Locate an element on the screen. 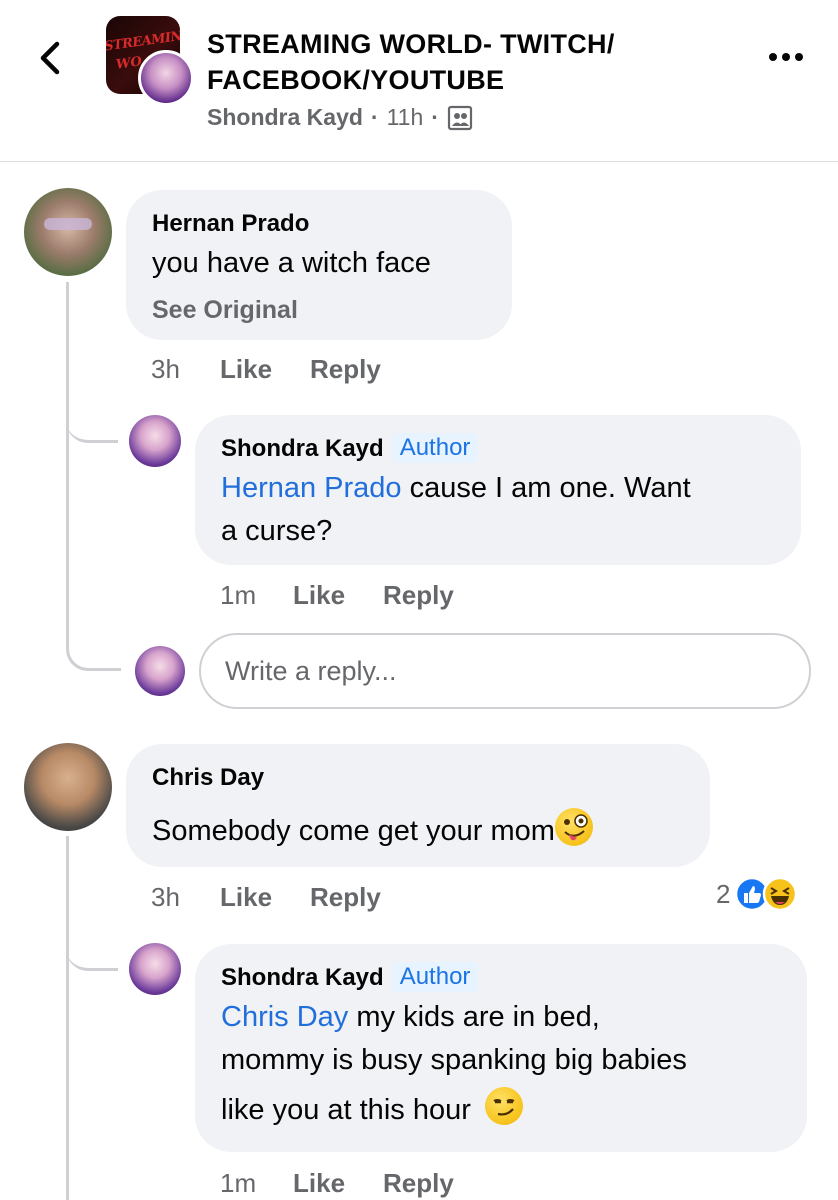  reply-text-line2: a curse? is located at coordinates (277, 531).